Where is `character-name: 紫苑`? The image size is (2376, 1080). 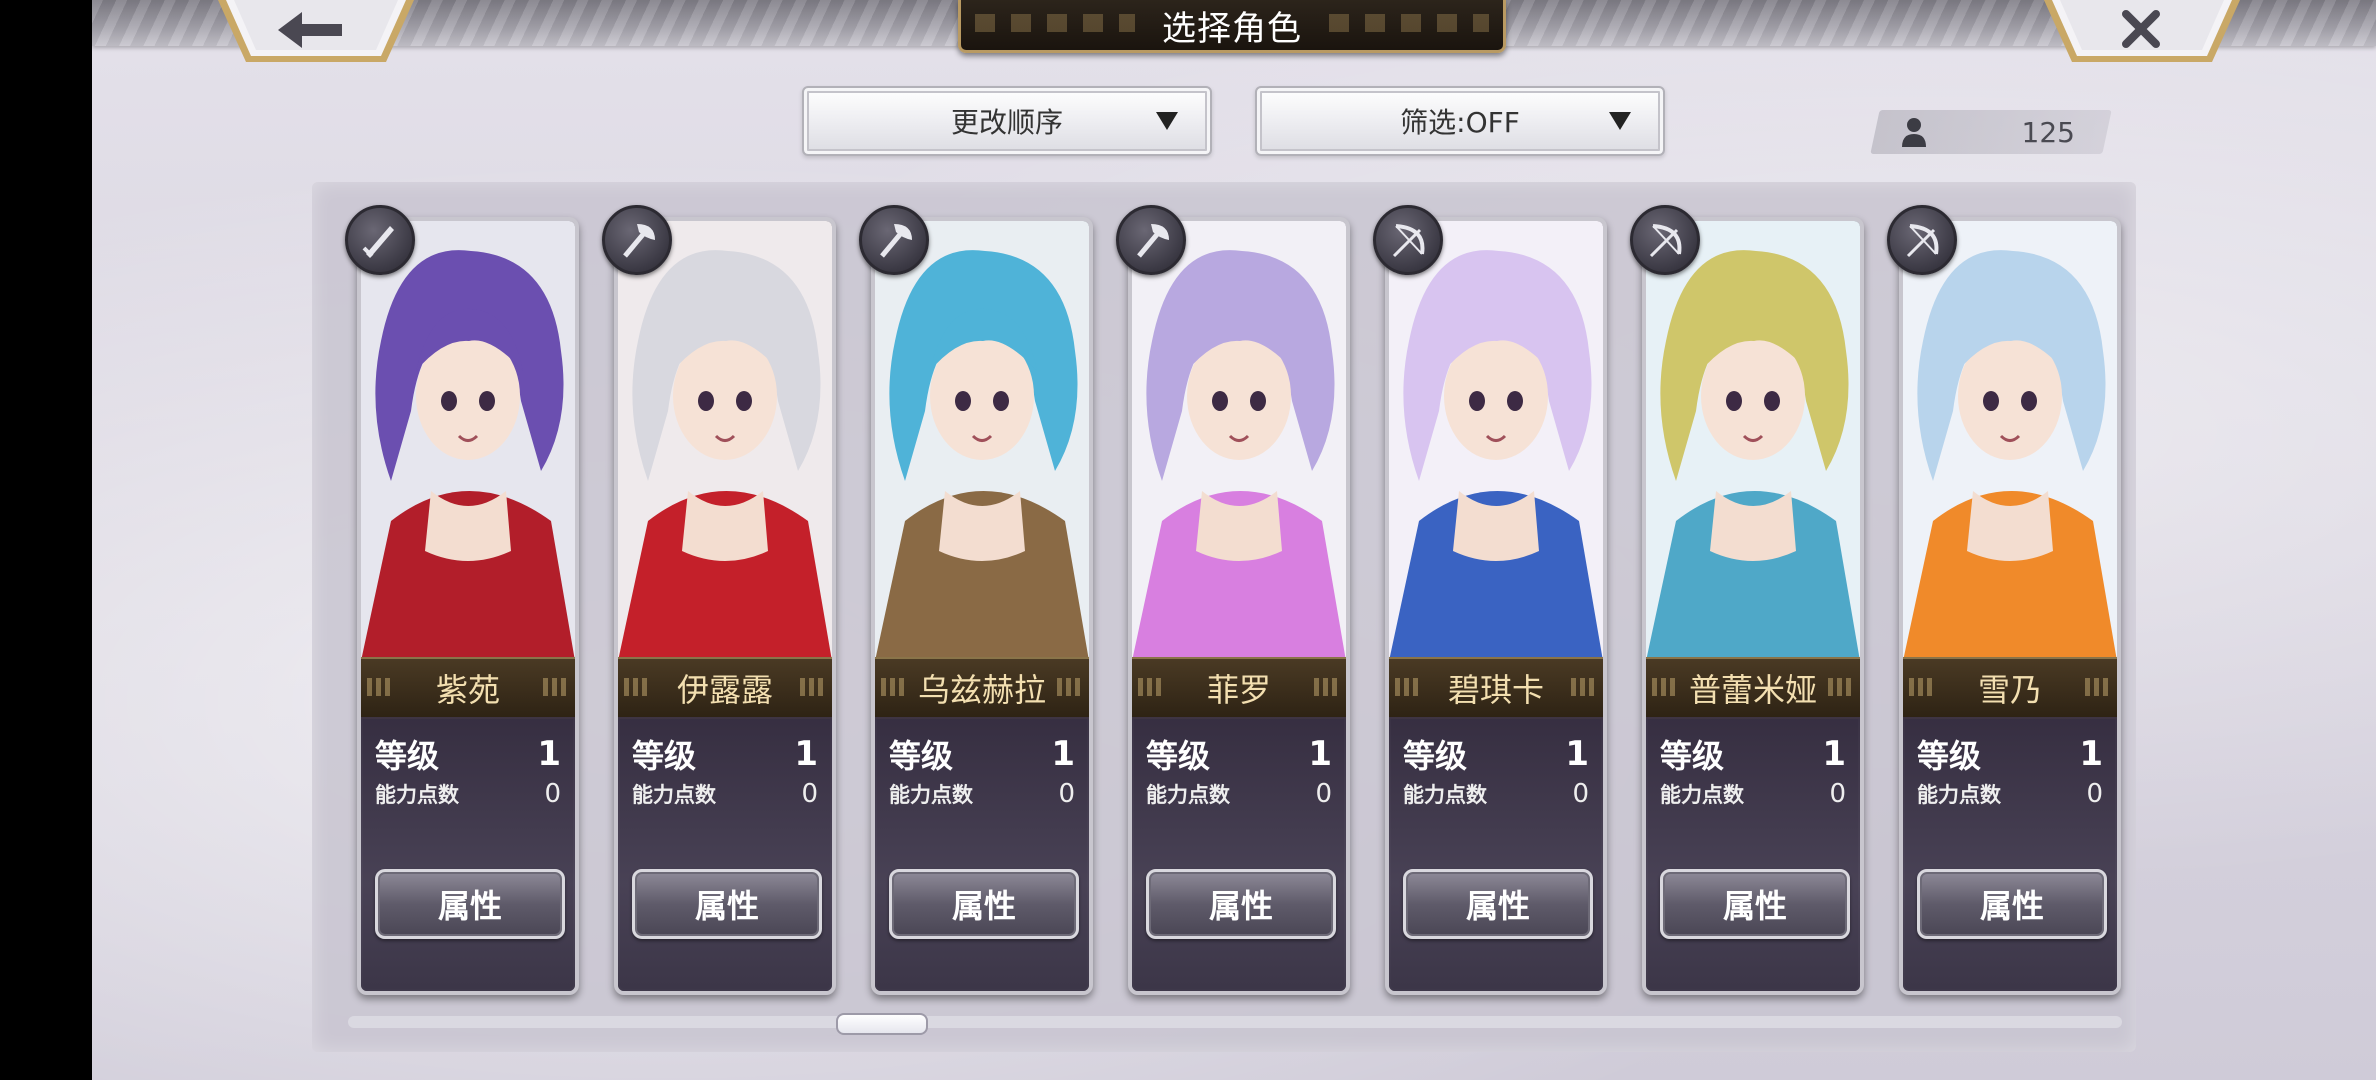 character-name: 紫苑 is located at coordinates (467, 690).